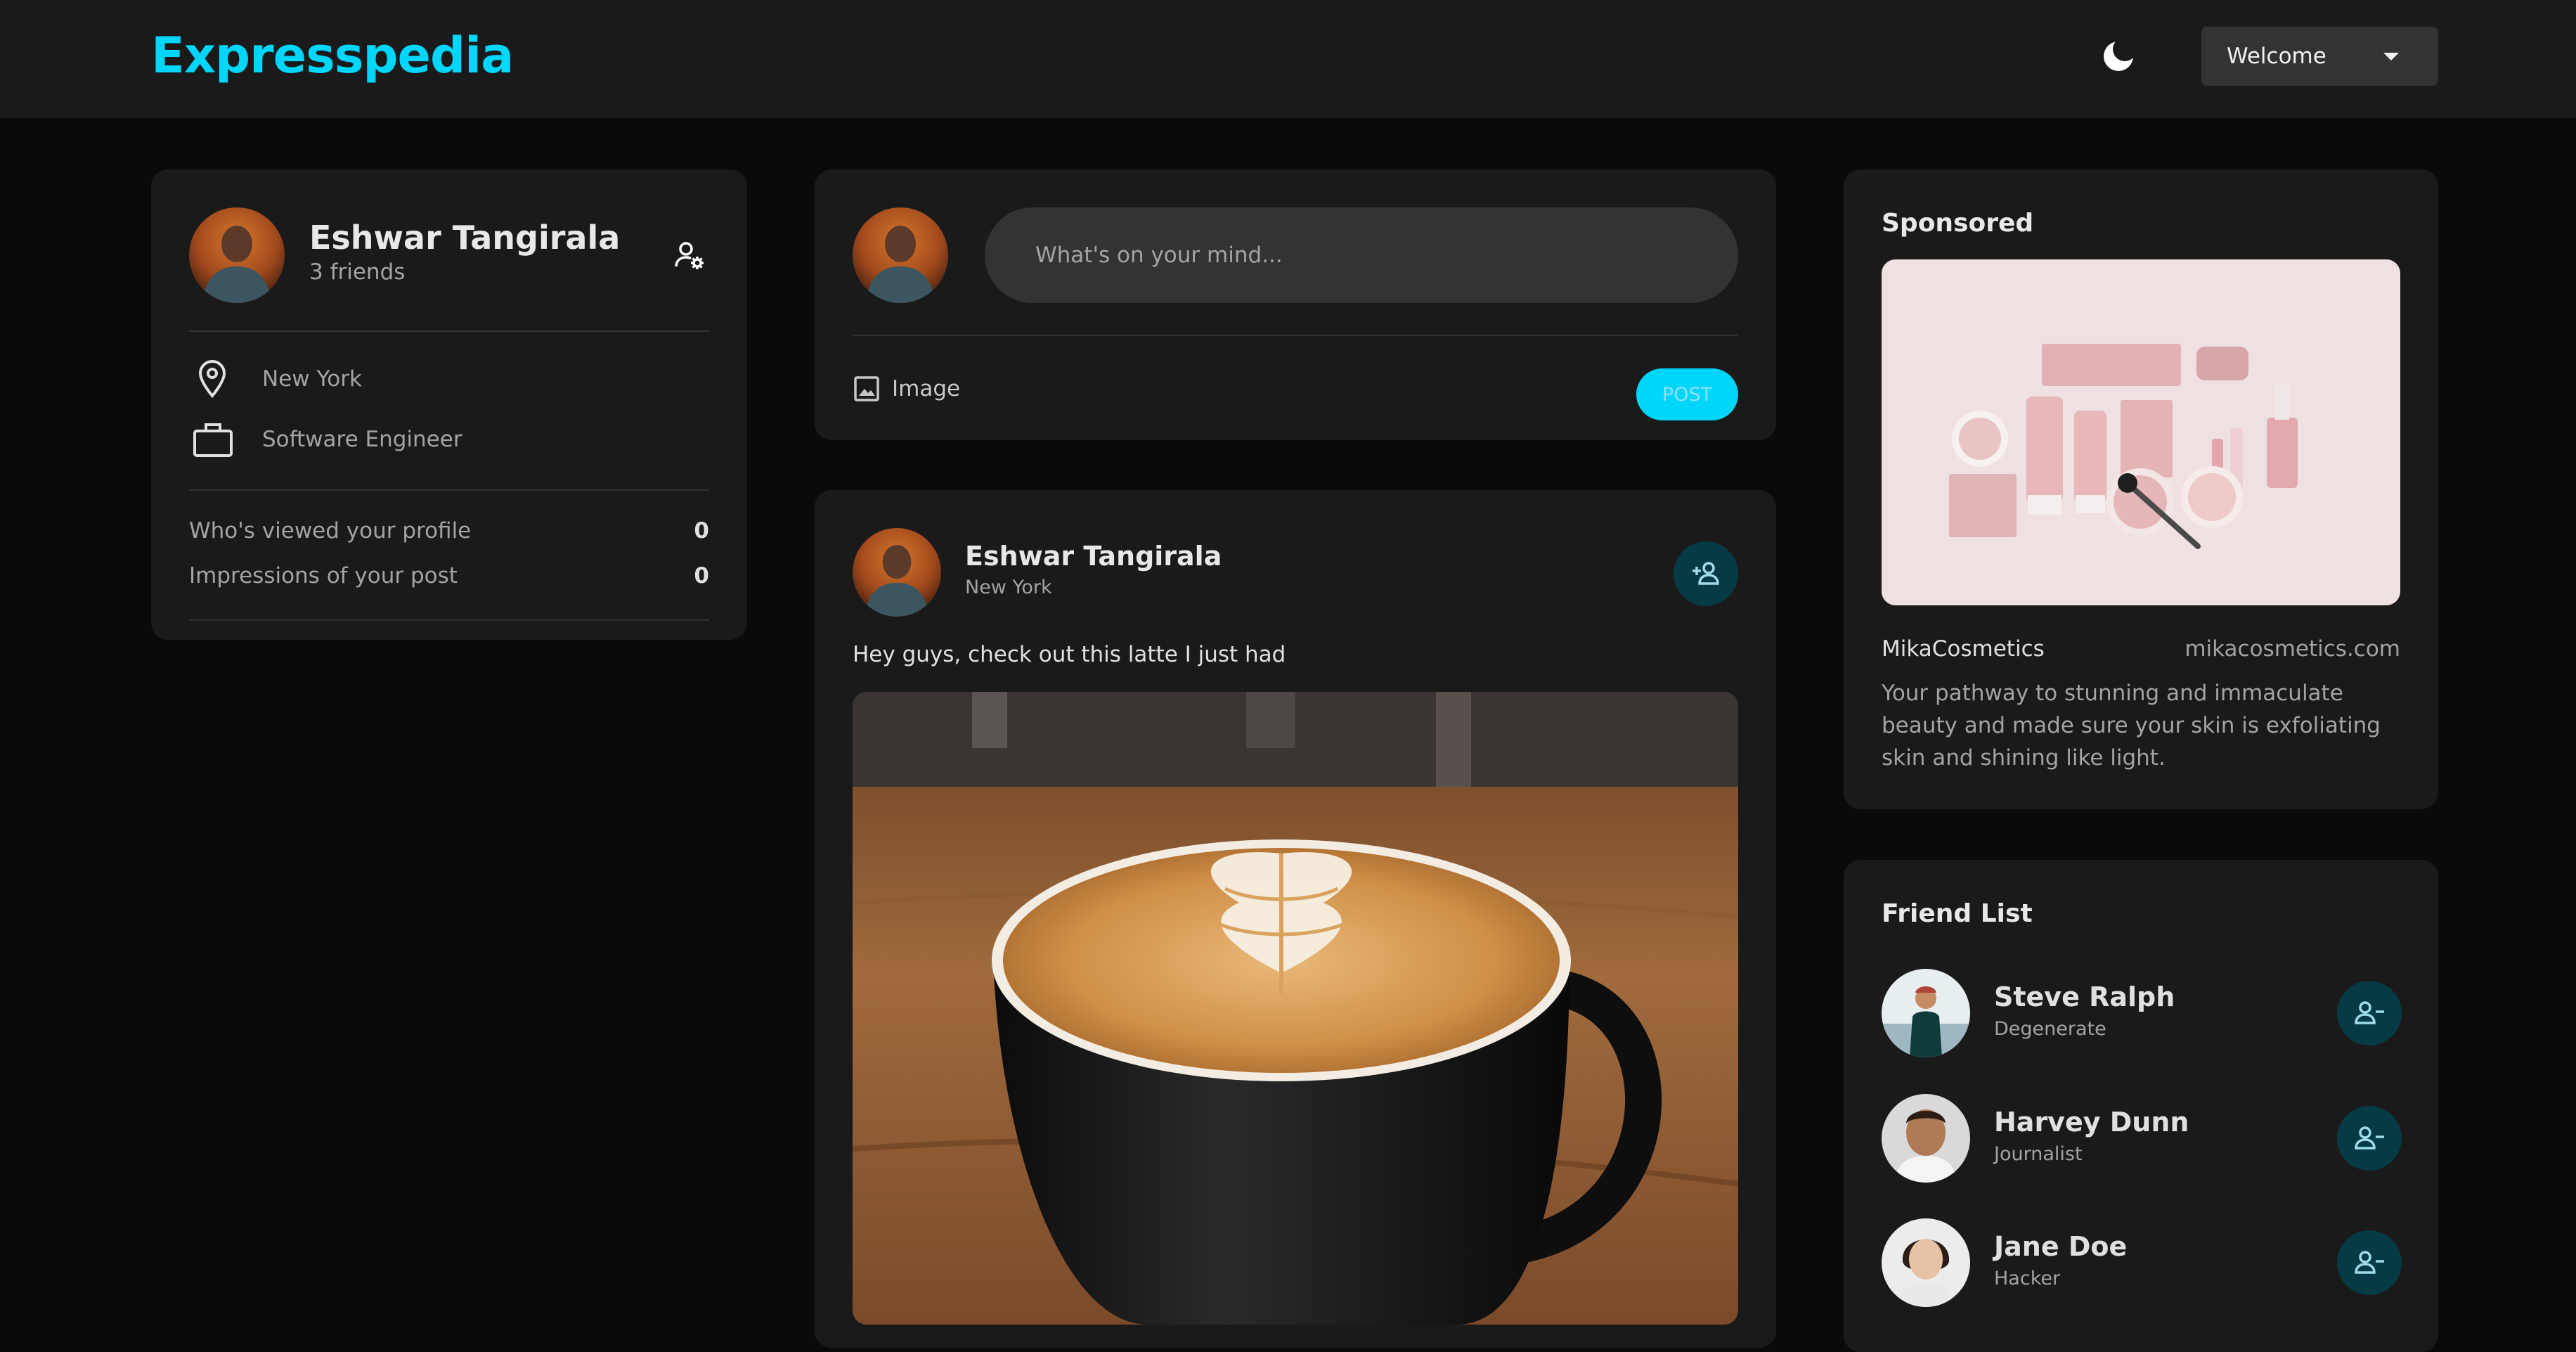 The height and width of the screenshot is (1352, 2576). What do you see at coordinates (1958, 913) in the screenshot?
I see `friend-list-title: Friend List` at bounding box center [1958, 913].